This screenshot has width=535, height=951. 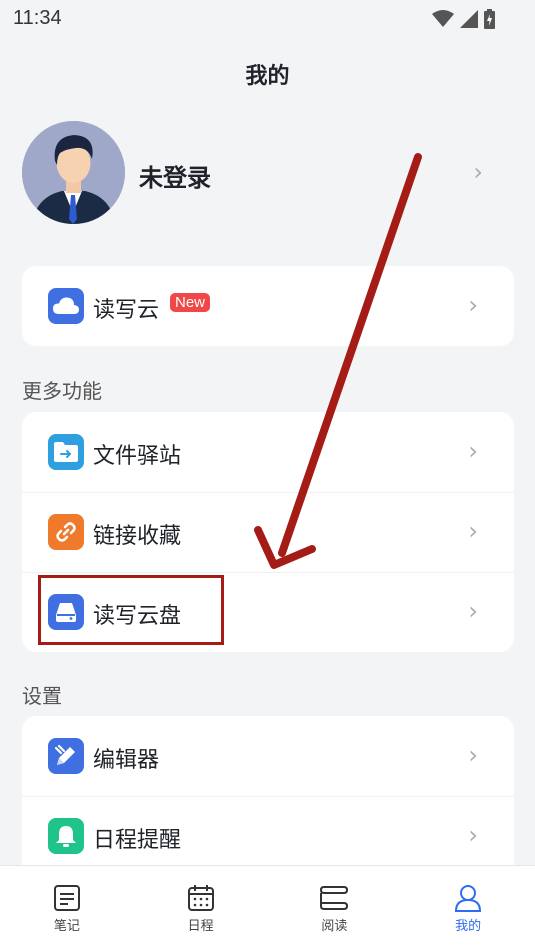 What do you see at coordinates (137, 616) in the screenshot?
I see `menu-item-label: 读写云盘` at bounding box center [137, 616].